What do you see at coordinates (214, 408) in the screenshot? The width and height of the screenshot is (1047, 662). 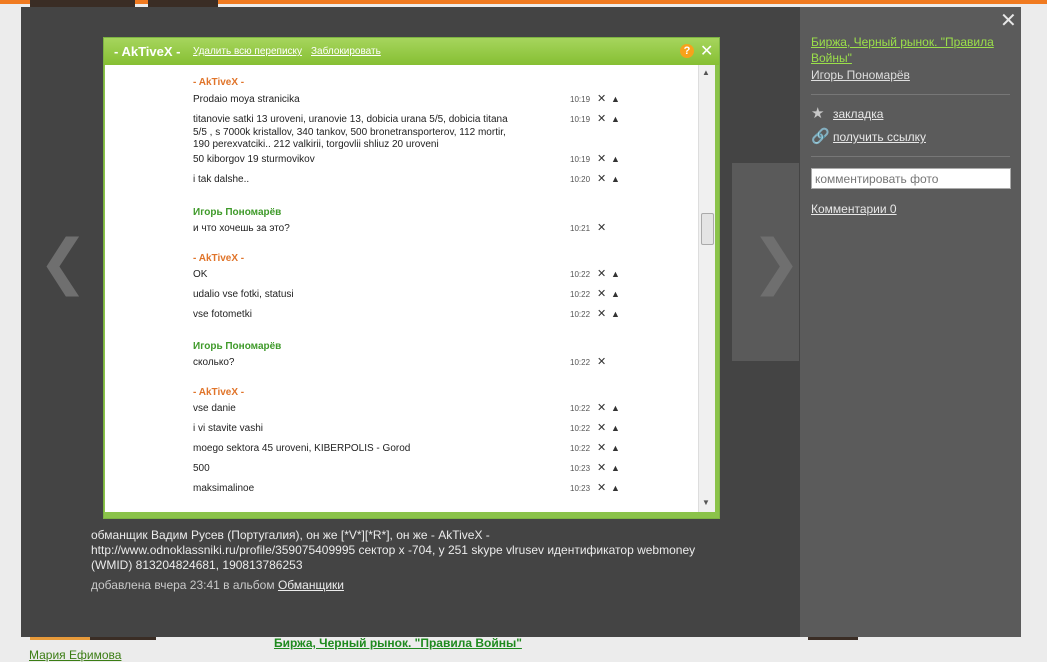 I see `message-text: vse danie` at bounding box center [214, 408].